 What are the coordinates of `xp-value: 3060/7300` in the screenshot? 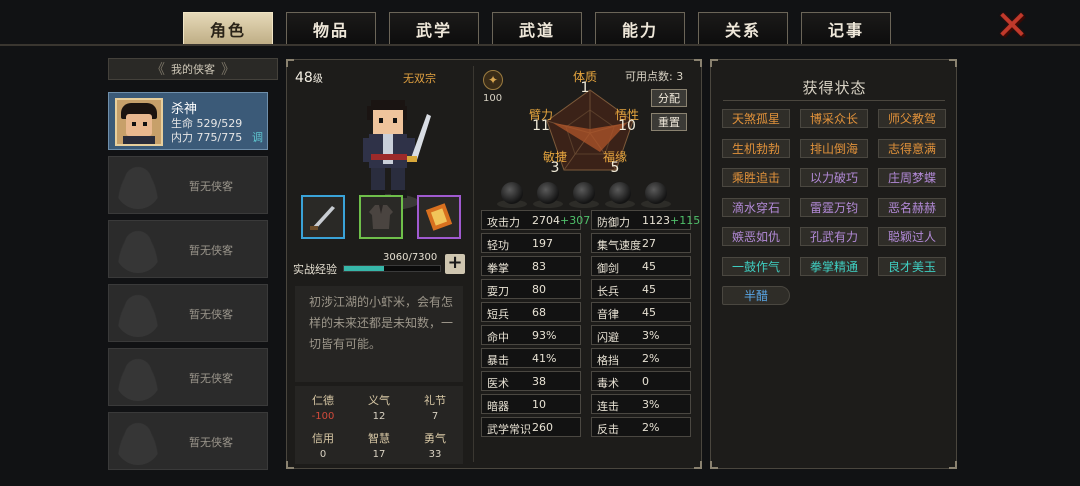 It's located at (410, 257).